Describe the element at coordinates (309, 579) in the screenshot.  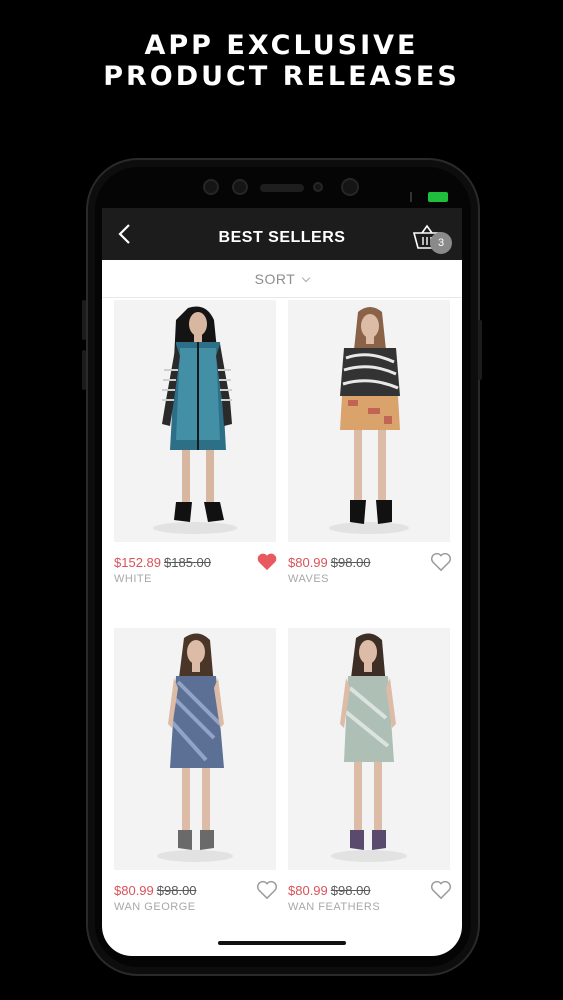
I see `product-name: WAVES` at that location.